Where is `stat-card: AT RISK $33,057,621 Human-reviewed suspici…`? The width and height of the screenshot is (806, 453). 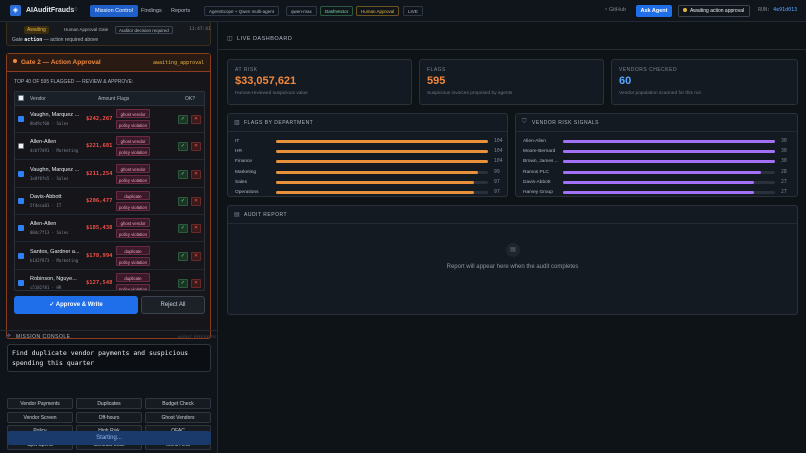
stat-card: AT RISK $33,057,621 Human-reviewed suspici… is located at coordinates (319, 82).